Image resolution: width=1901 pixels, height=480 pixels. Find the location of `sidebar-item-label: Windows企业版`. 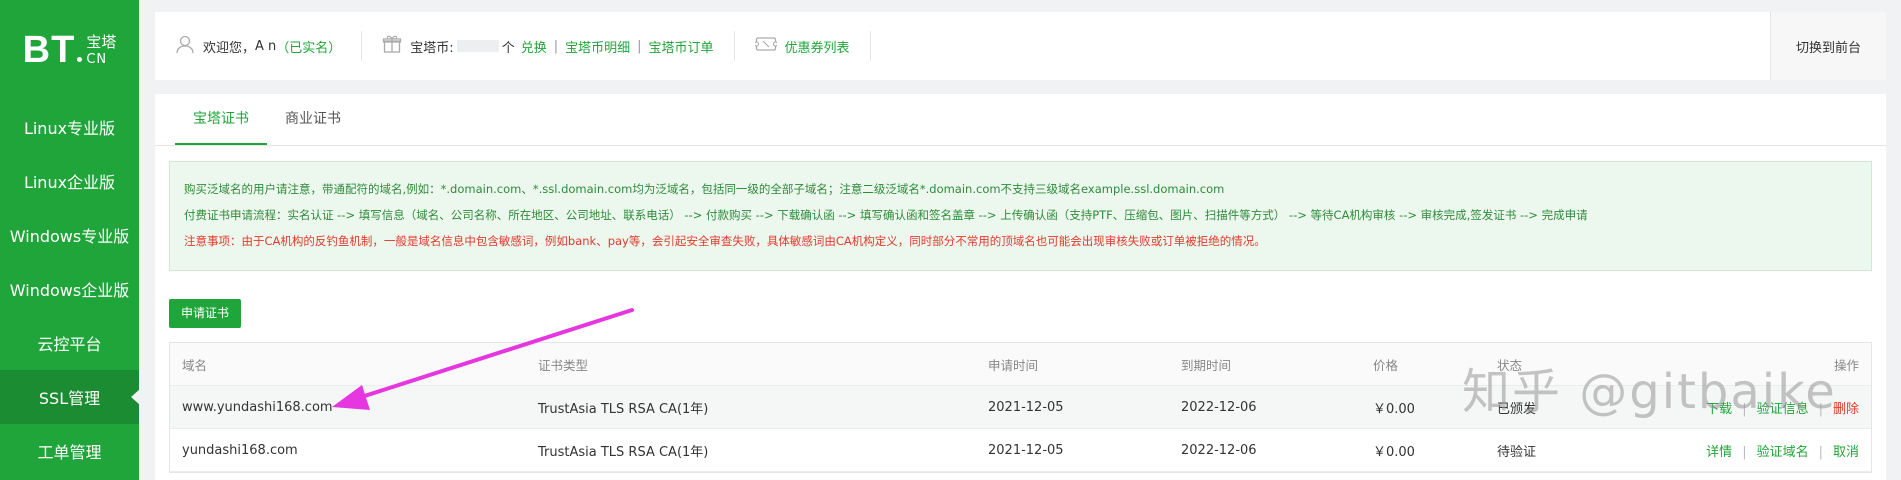

sidebar-item-label: Windows企业版 is located at coordinates (69, 290).